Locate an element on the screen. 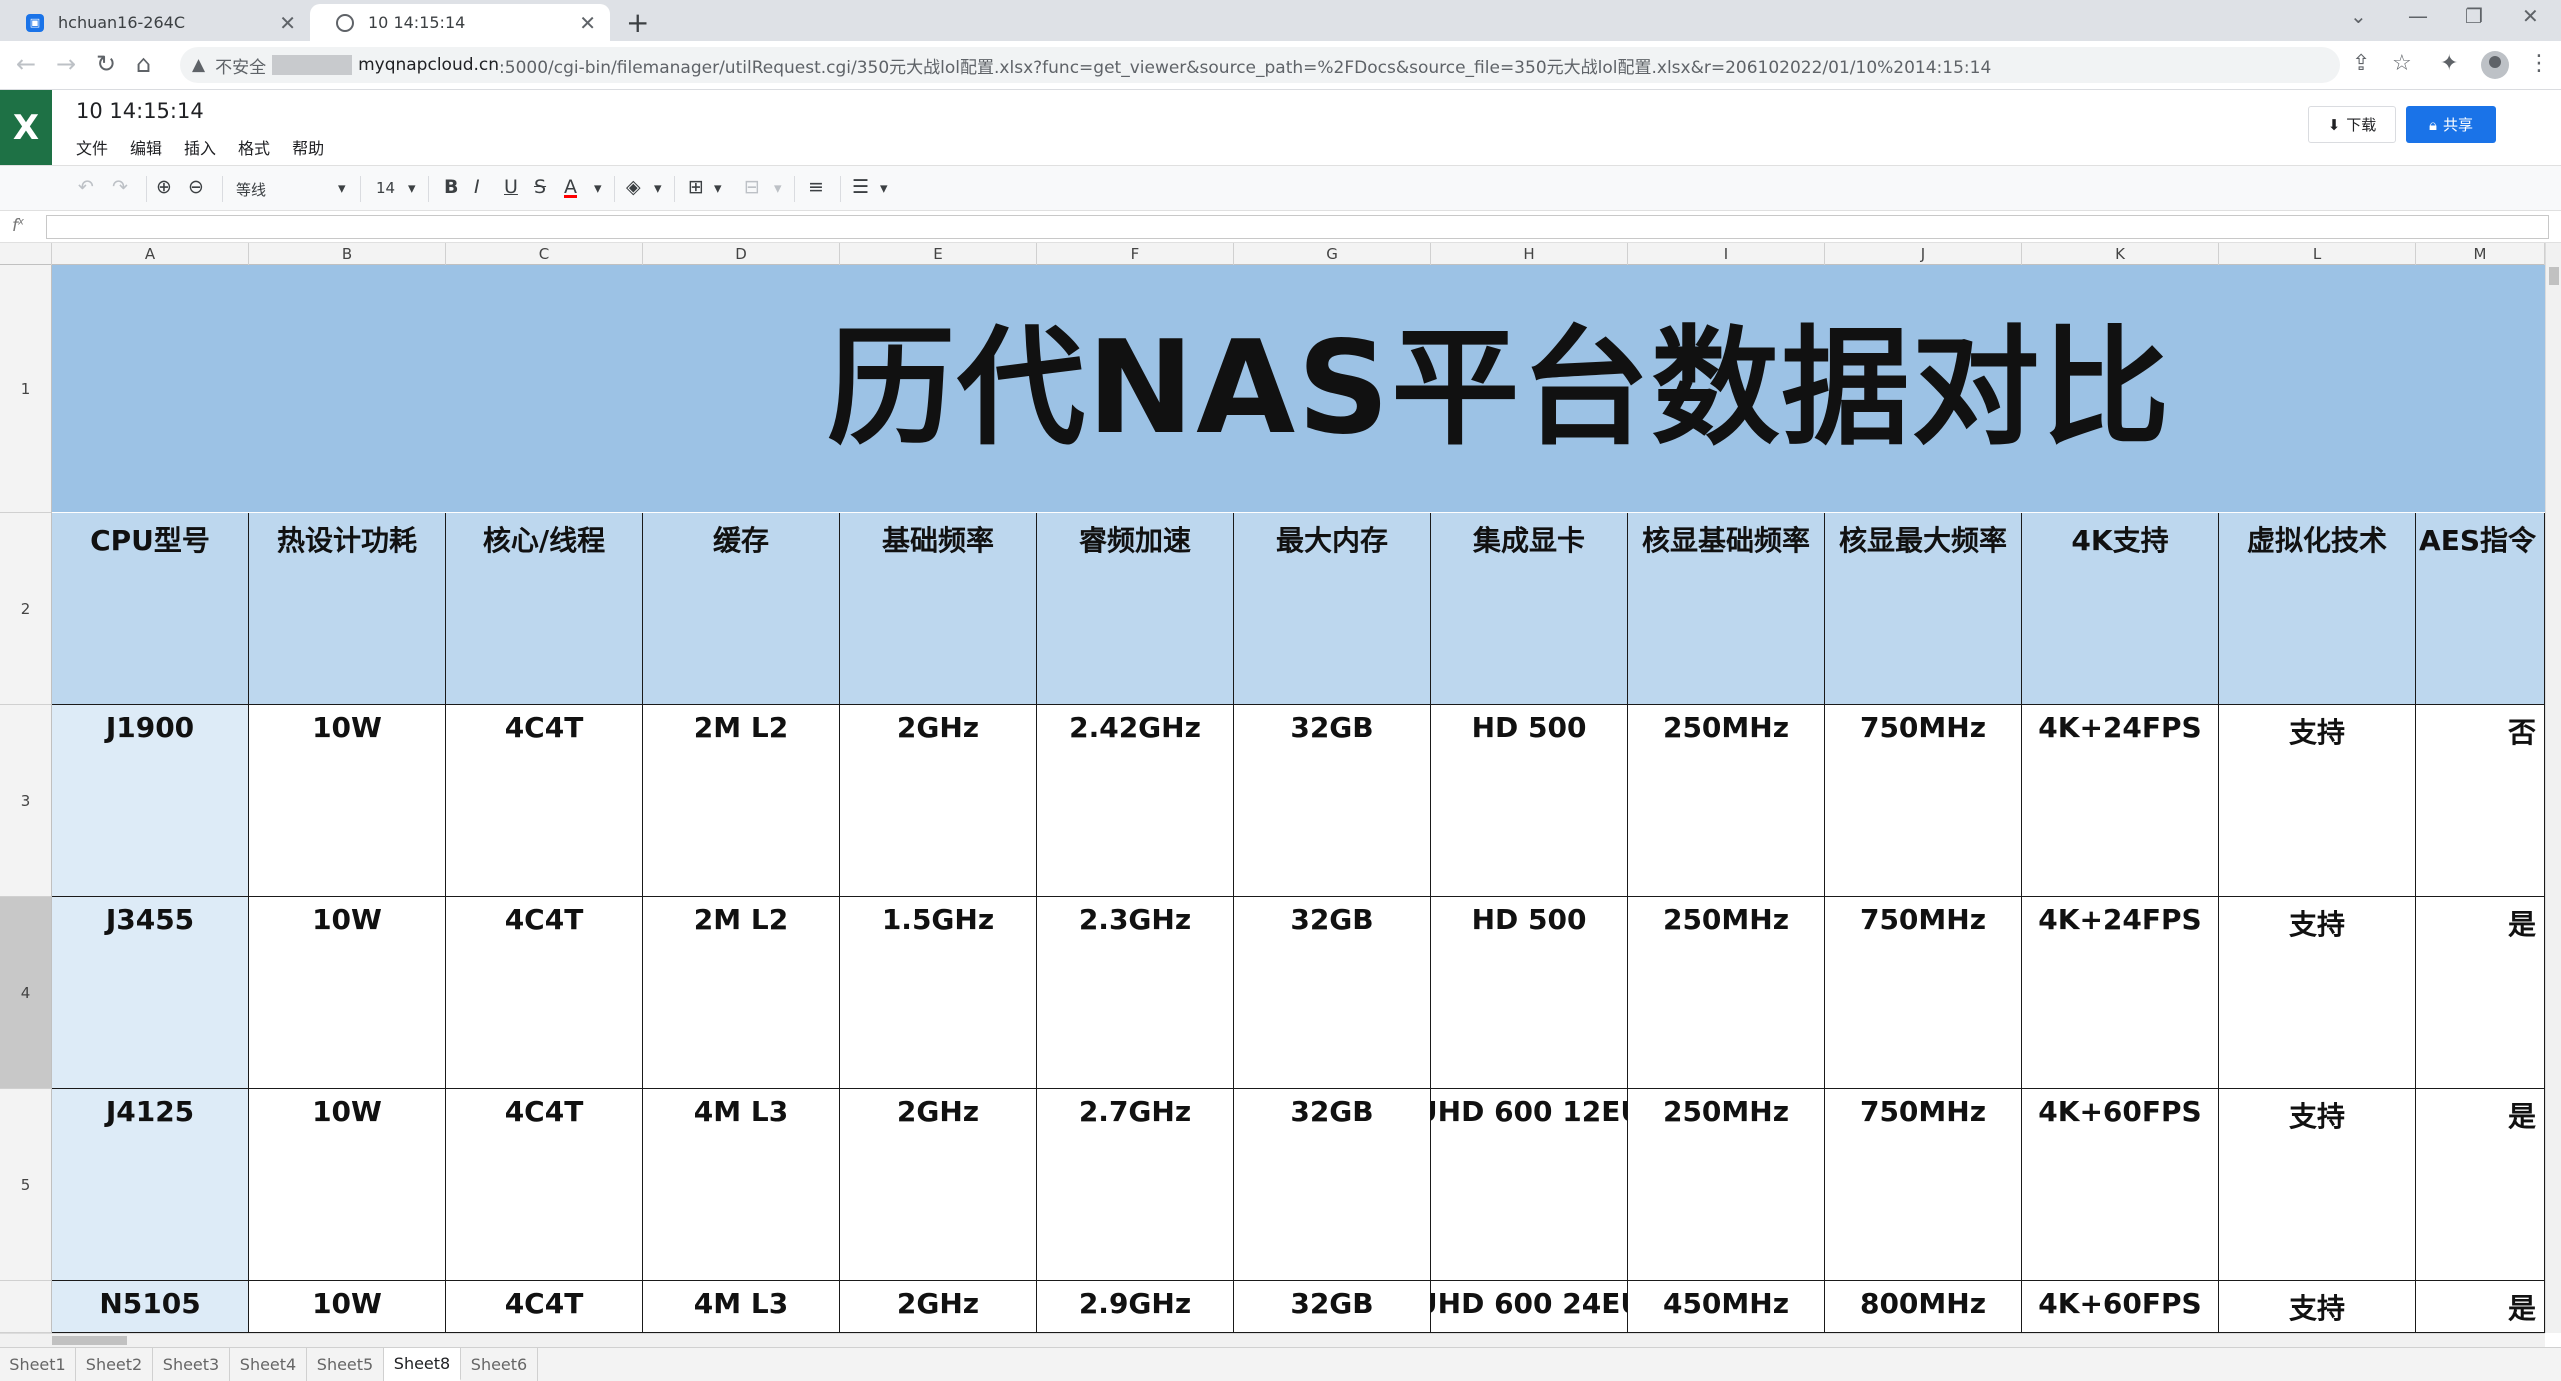 Image resolution: width=2561 pixels, height=1381 pixels. font-size-select: 14 is located at coordinates (385, 188).